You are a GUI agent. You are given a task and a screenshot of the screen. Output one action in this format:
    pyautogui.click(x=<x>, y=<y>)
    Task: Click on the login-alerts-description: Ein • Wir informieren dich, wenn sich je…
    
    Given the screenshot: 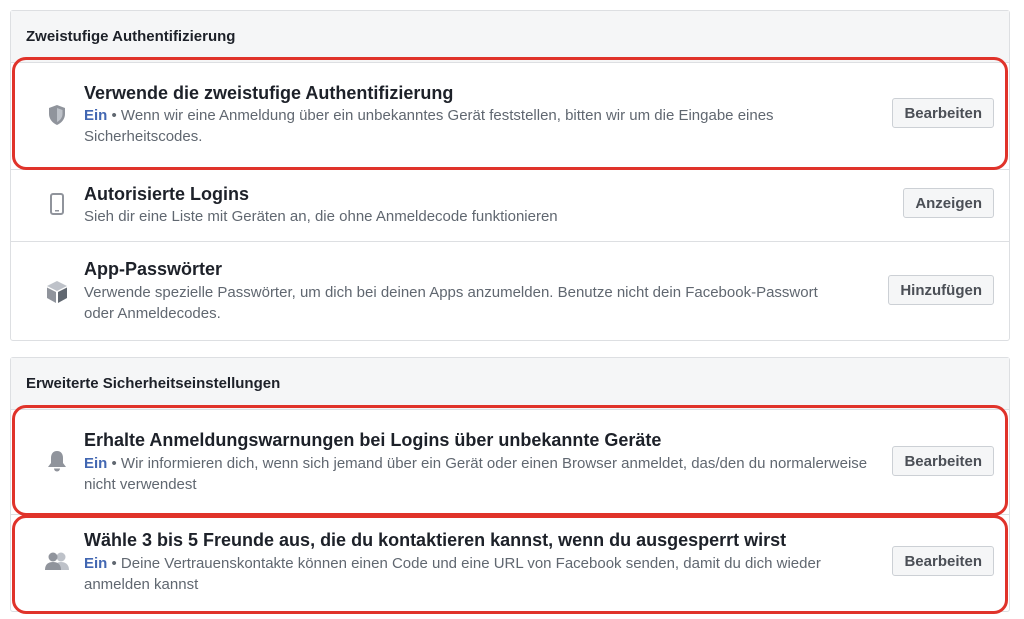 What is the action you would take?
    pyautogui.click(x=479, y=474)
    